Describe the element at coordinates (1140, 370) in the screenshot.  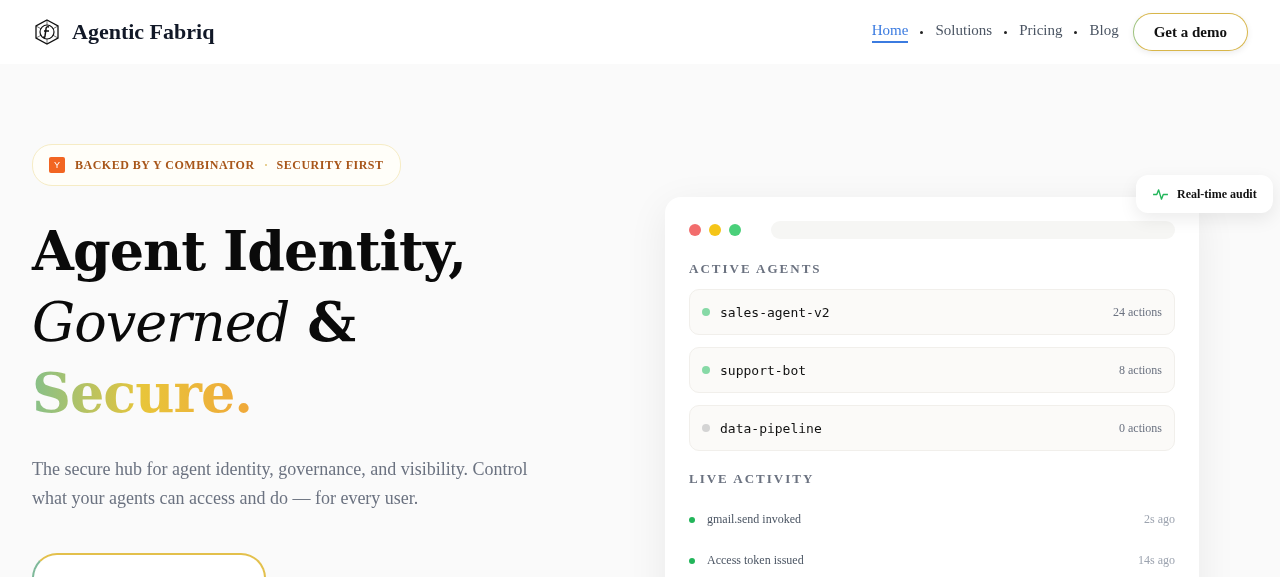
I see `action-count: 8 actions` at that location.